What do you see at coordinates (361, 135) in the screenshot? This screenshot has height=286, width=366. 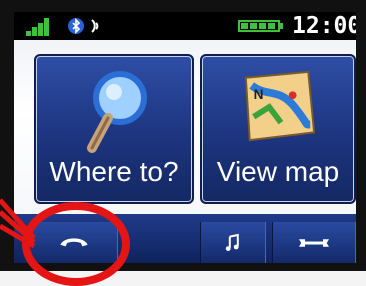 I see `device-bezel-right` at bounding box center [361, 135].